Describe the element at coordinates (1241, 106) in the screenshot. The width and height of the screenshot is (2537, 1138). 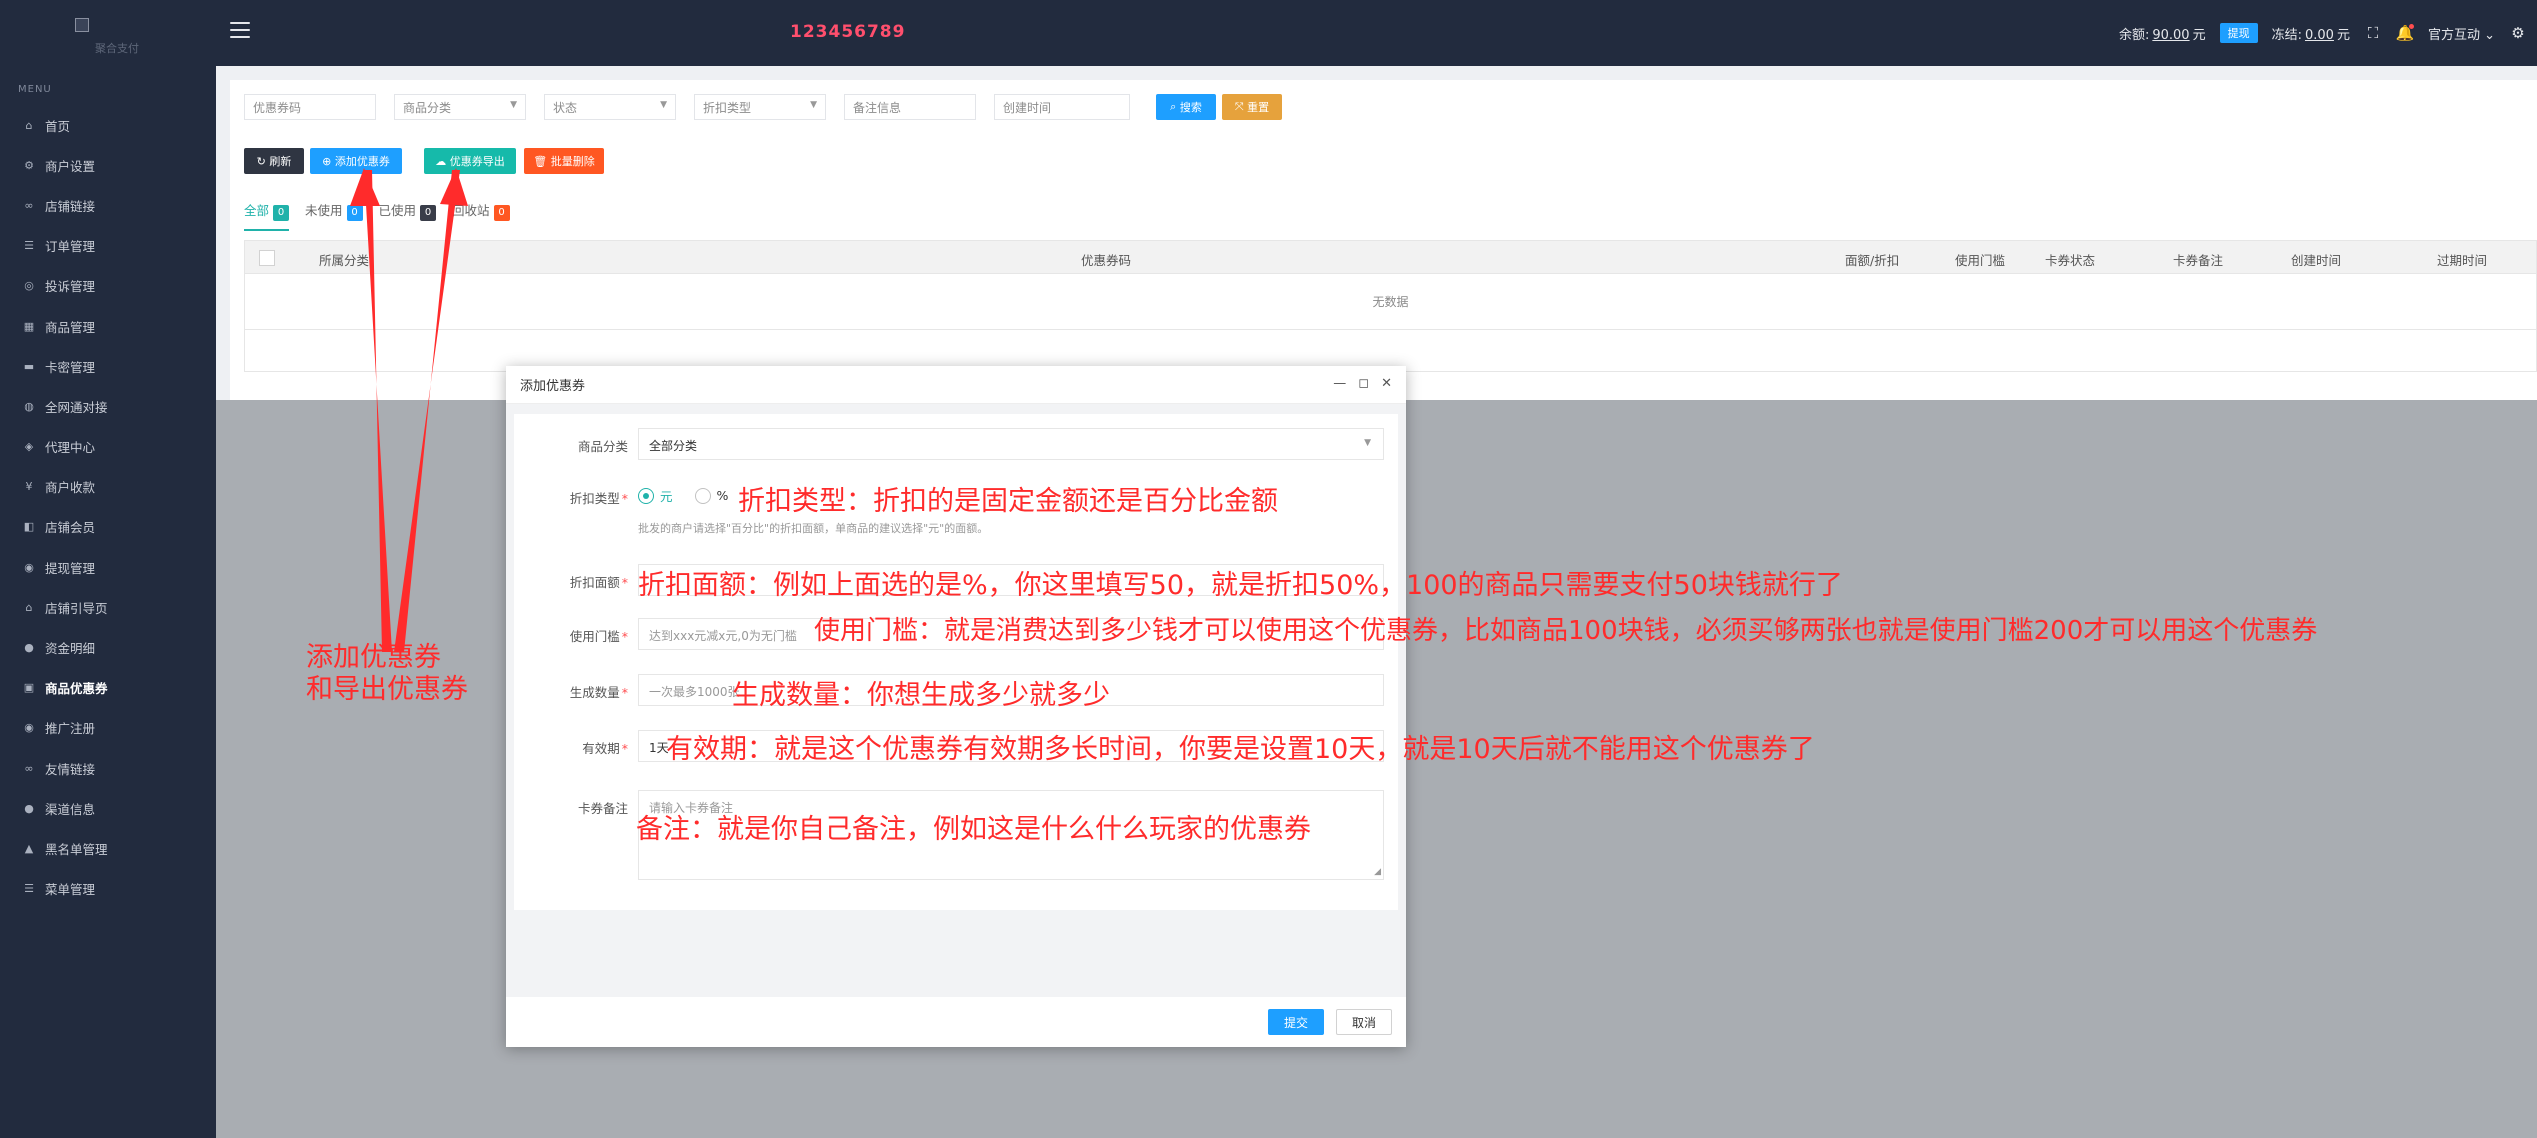
I see `reset-icon: ⤧` at that location.